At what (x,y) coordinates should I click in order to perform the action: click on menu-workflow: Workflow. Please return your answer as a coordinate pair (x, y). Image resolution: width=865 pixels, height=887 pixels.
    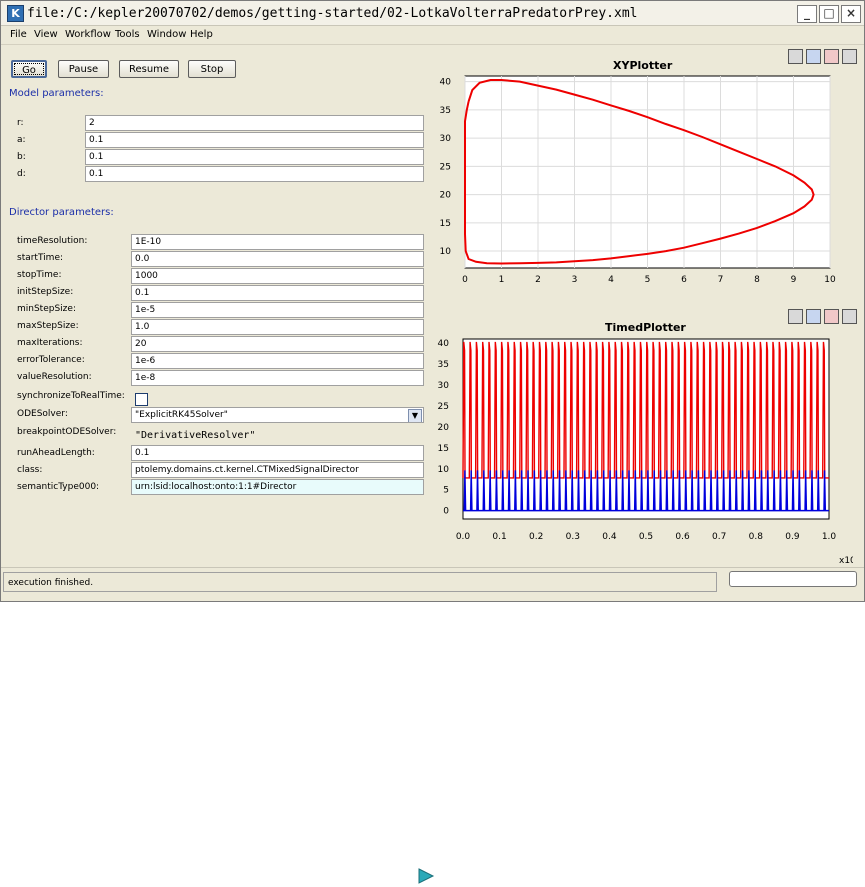
    Looking at the image, I should click on (88, 34).